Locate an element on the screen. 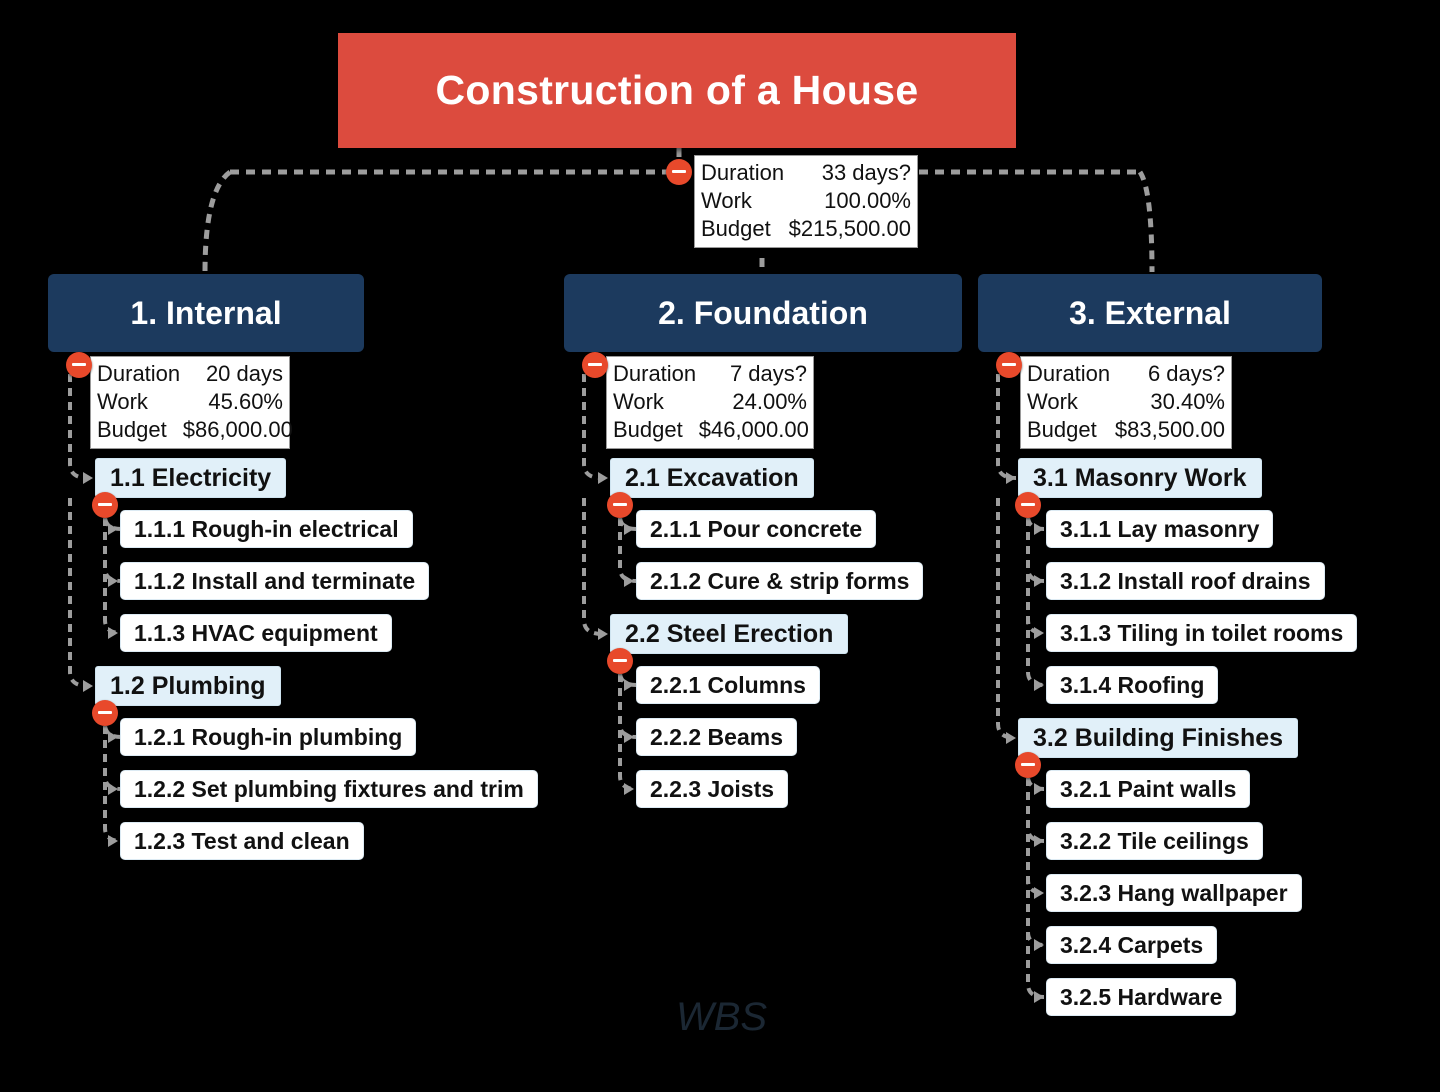  group-node-label: 3.1 Masonry Work is located at coordinates (1140, 477).